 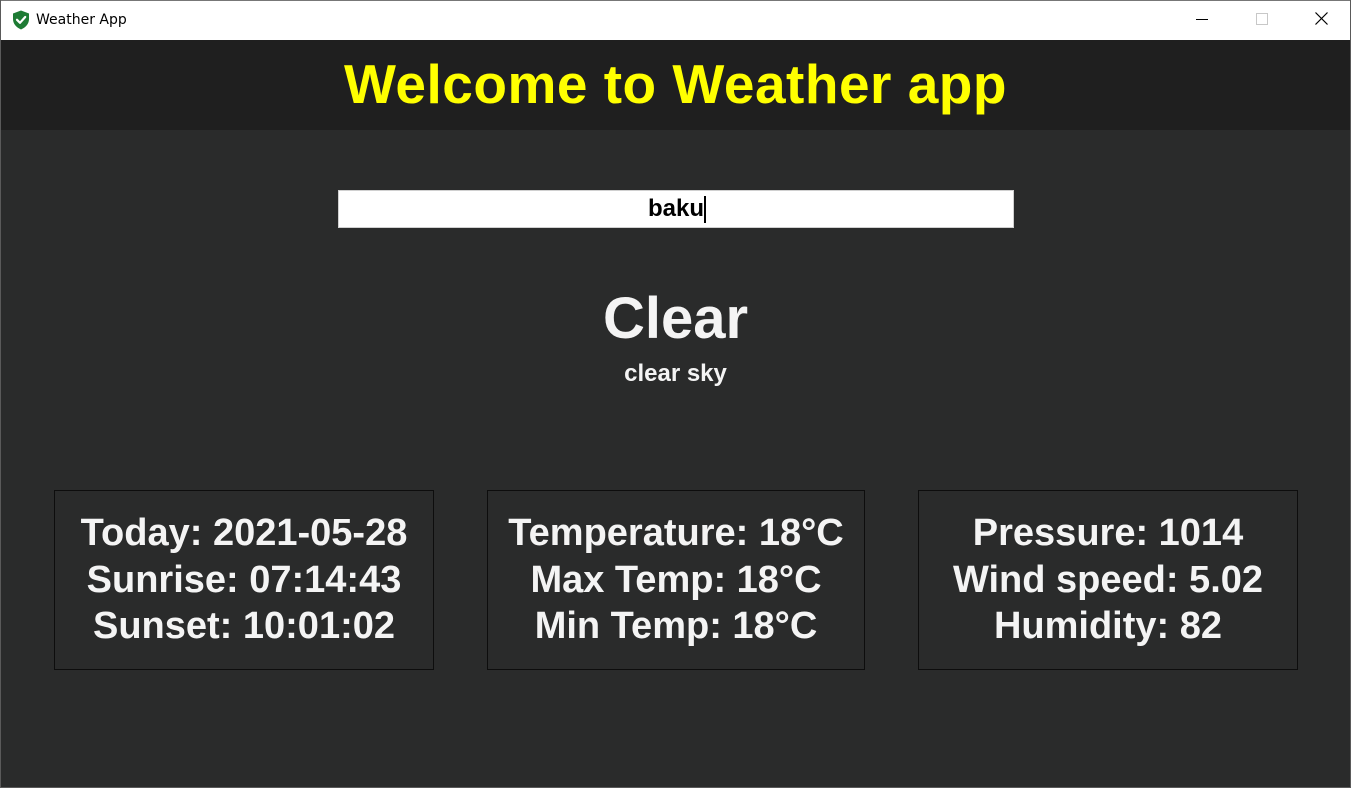 I want to click on city-search-input, so click(x=676, y=209).